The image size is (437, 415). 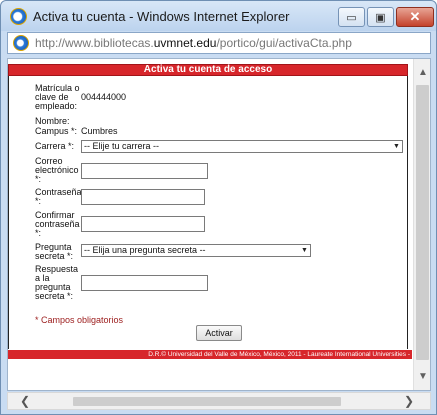 I want to click on scroll-right-icon: ❯, so click(x=409, y=401).